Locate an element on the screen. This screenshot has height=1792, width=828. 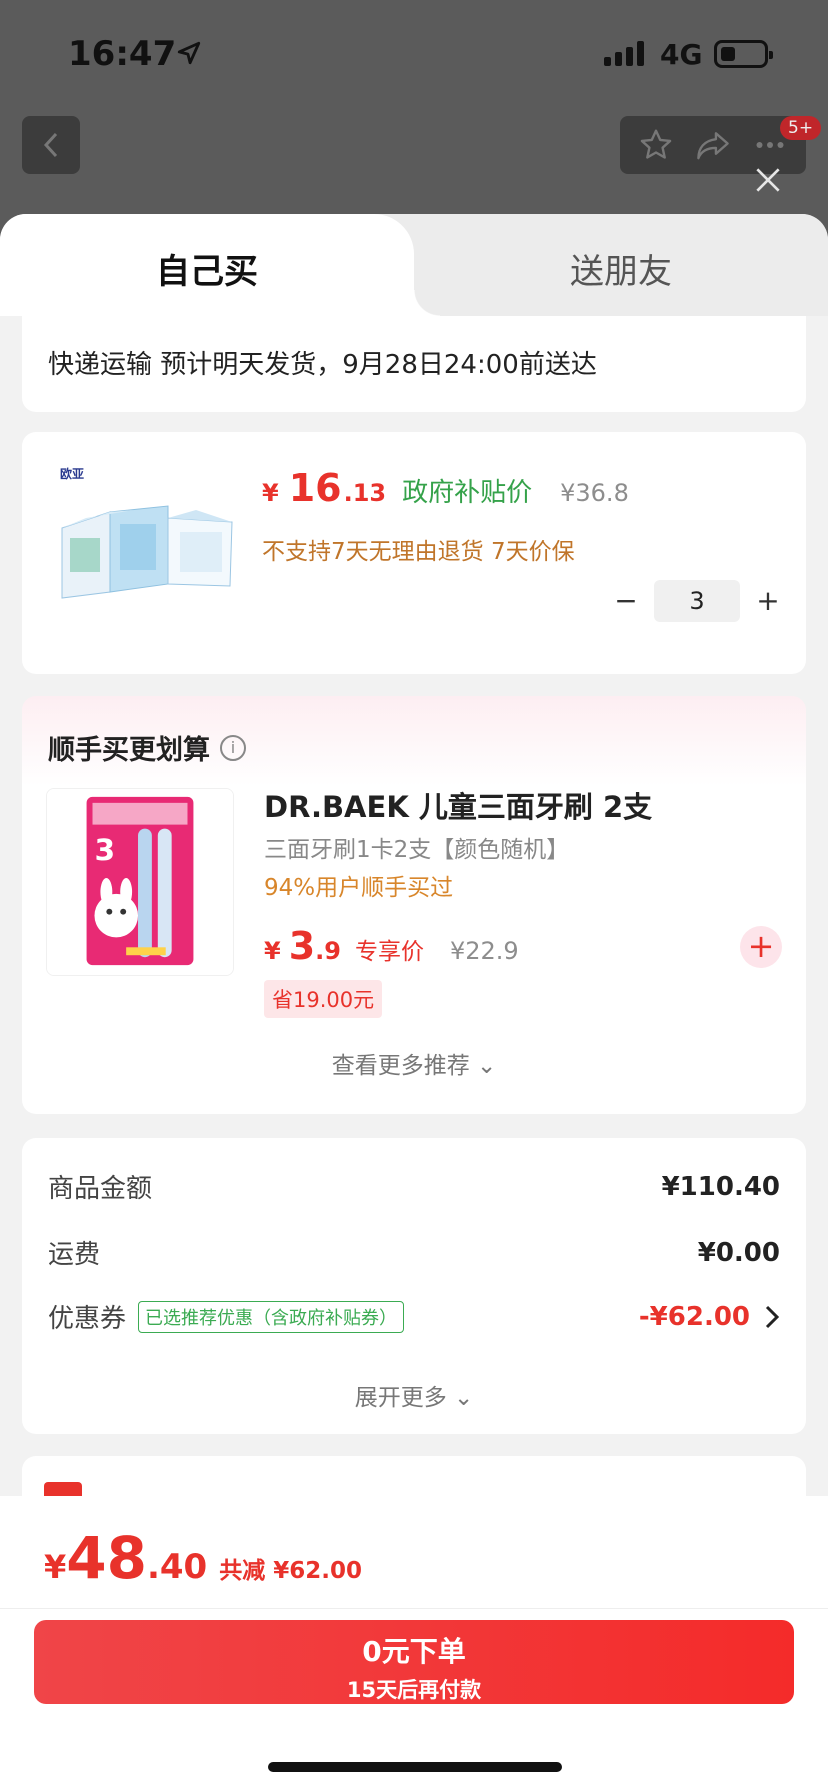
return-policy: 不支持7天无理由退货 7天价保 is located at coordinates (418, 552).